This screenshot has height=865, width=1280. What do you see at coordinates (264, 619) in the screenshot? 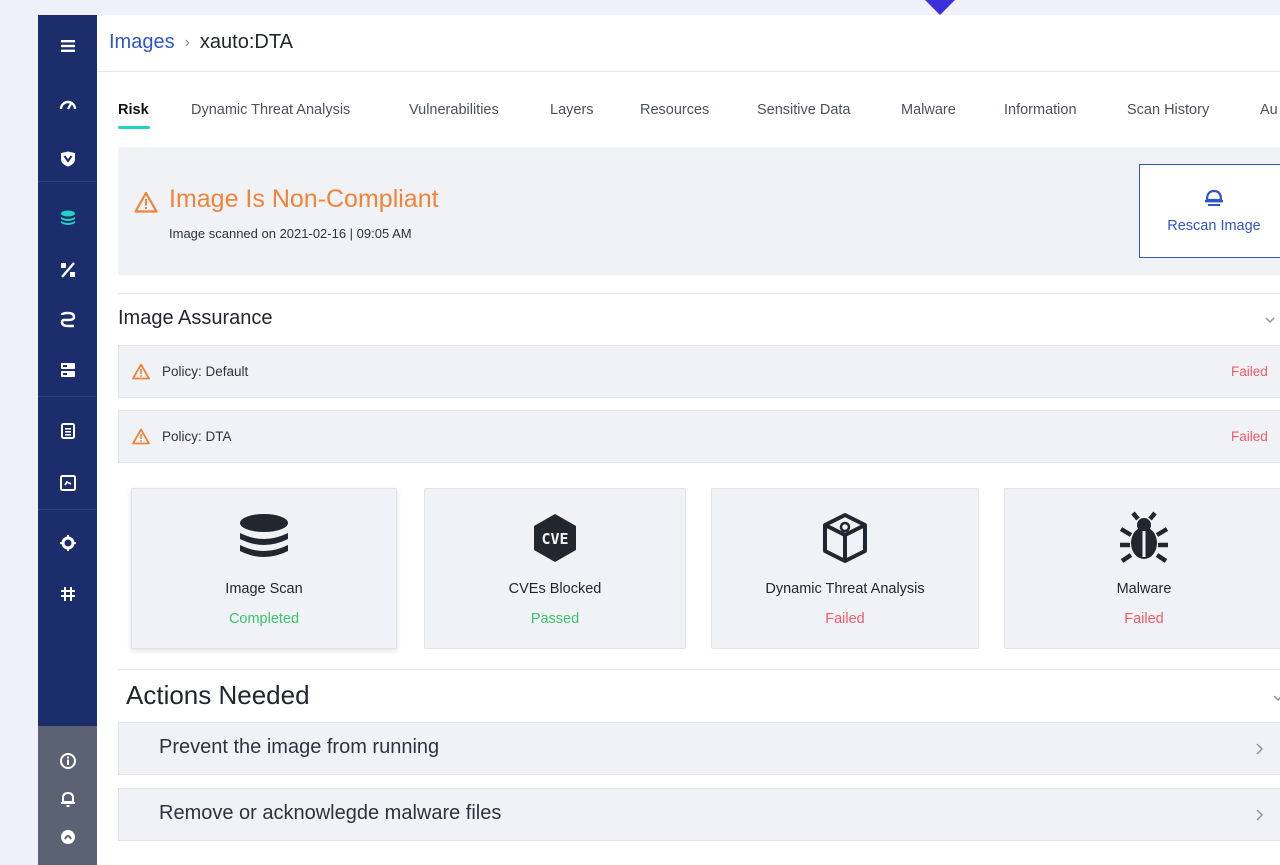
I see `card-status: Completed` at bounding box center [264, 619].